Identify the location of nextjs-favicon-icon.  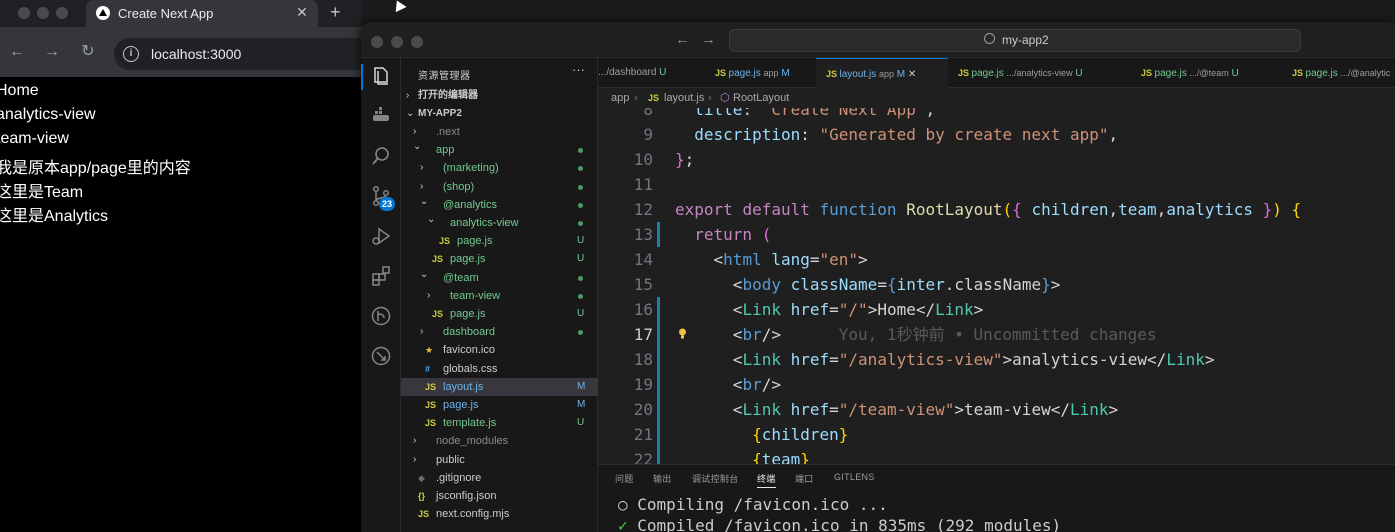
(103, 13).